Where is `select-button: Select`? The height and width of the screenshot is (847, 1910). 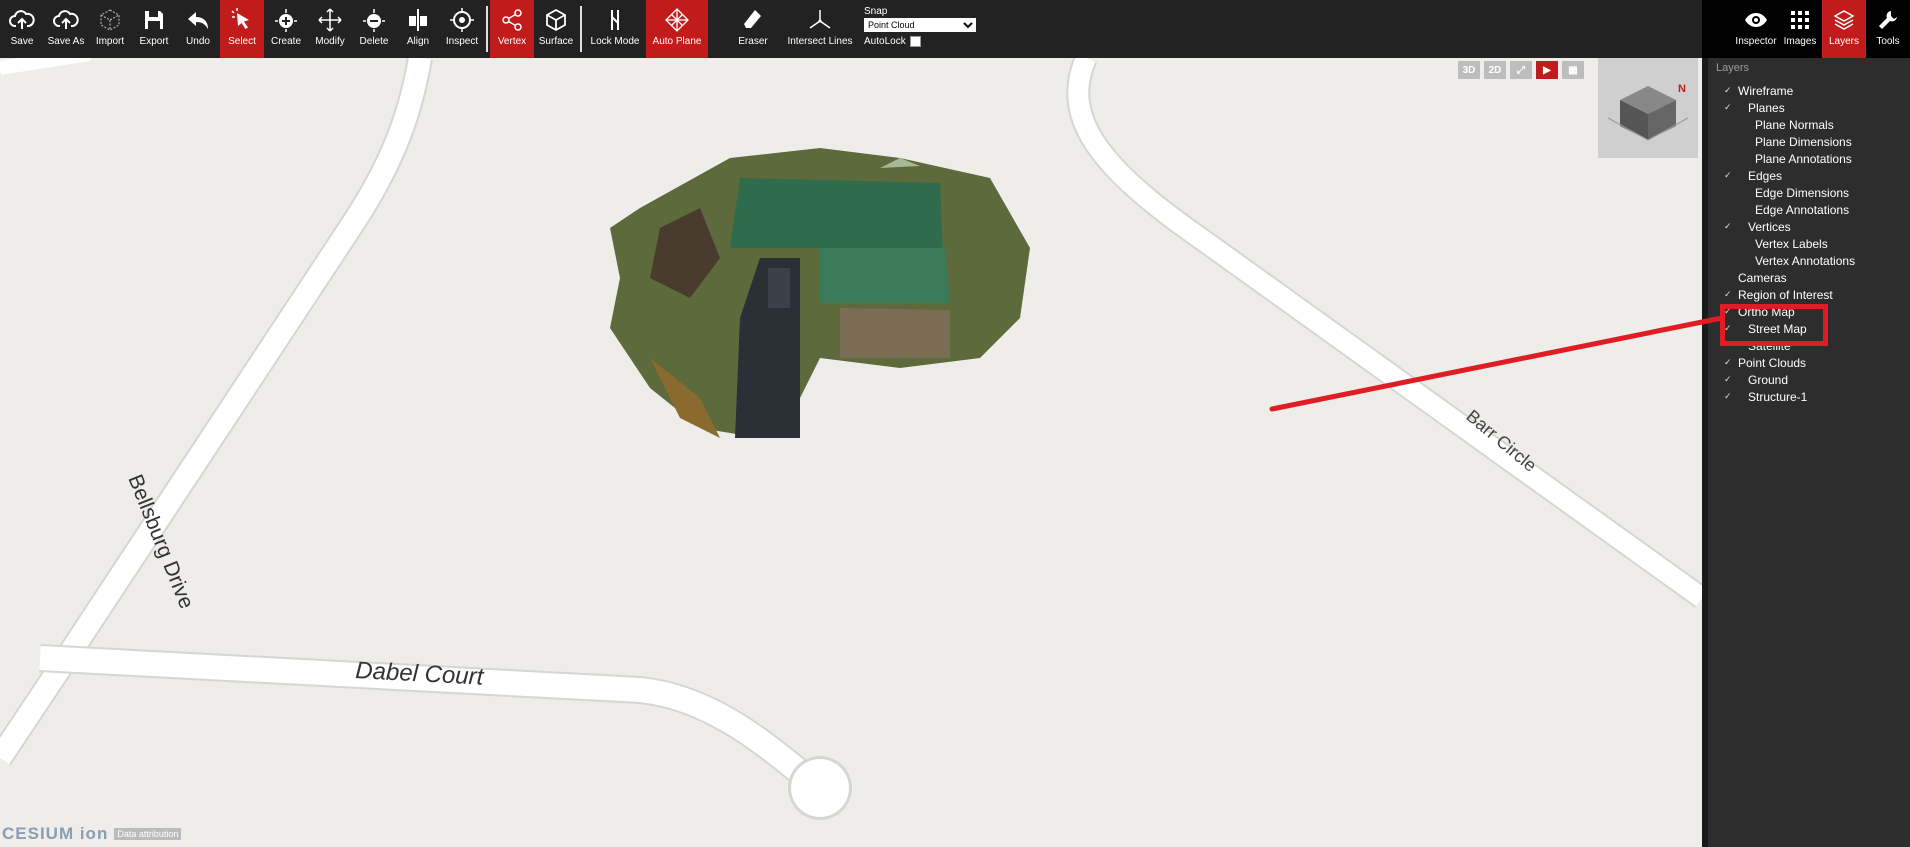 select-button: Select is located at coordinates (242, 29).